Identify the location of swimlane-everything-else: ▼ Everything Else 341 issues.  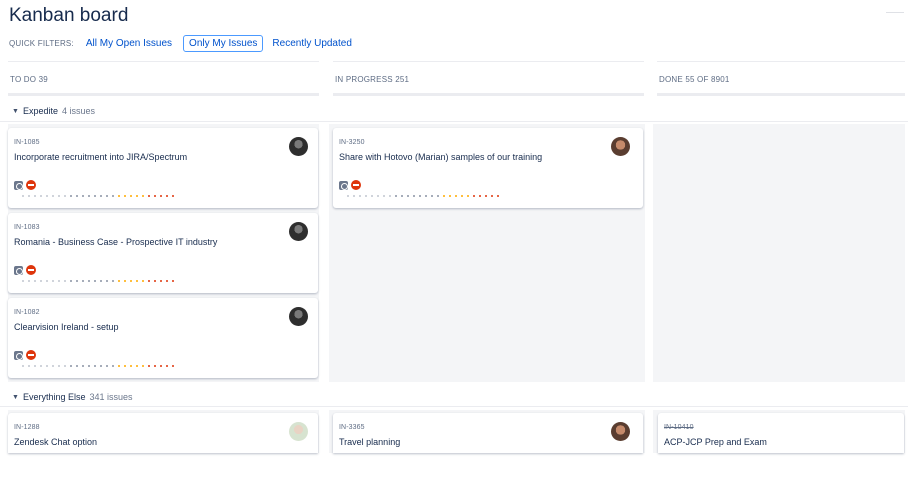
(72, 397).